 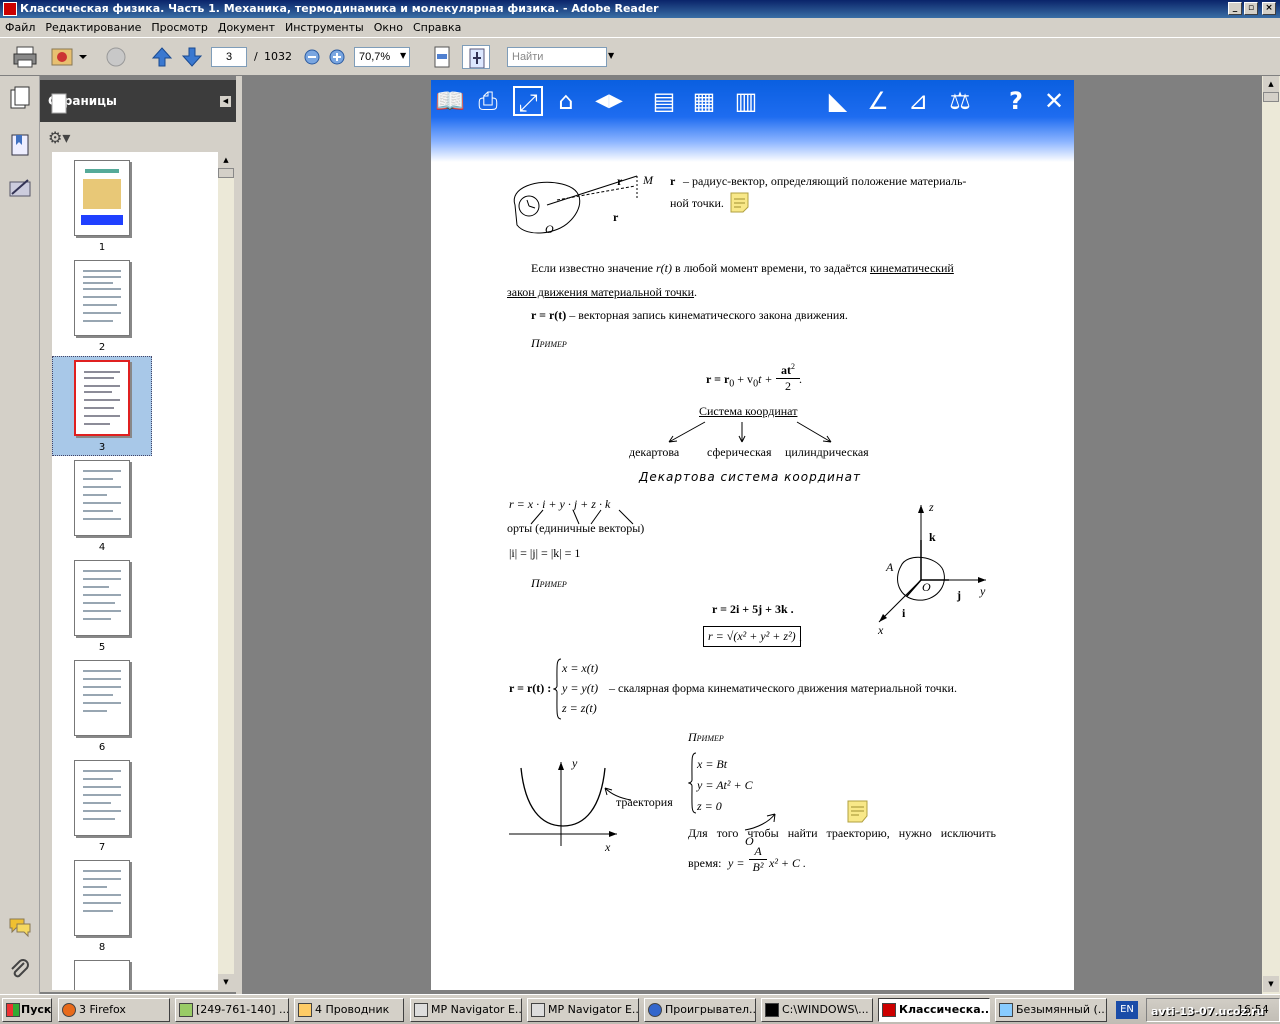 I want to click on close-x-icon: ✕, so click(x=1054, y=101).